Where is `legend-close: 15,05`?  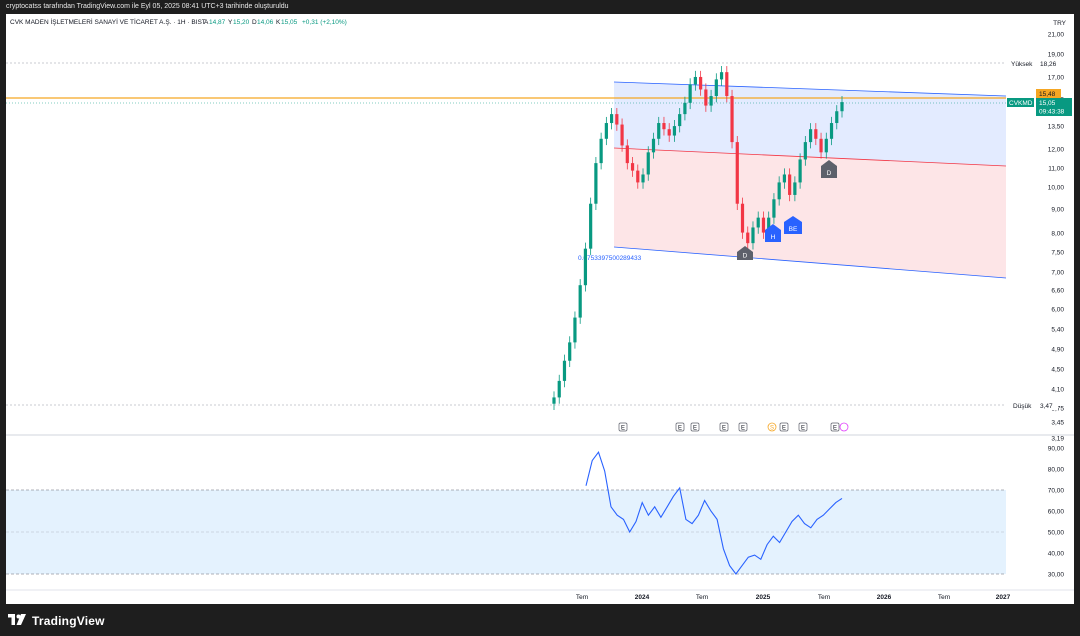 legend-close: 15,05 is located at coordinates (289, 22).